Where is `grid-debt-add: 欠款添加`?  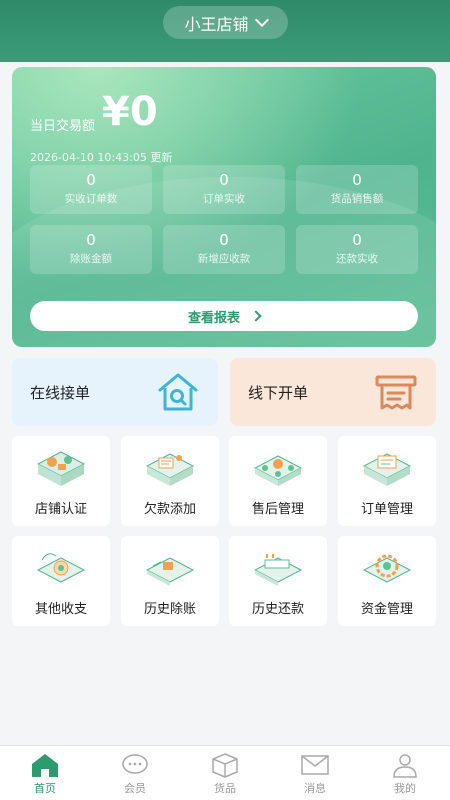 grid-debt-add: 欠款添加 is located at coordinates (170, 481).